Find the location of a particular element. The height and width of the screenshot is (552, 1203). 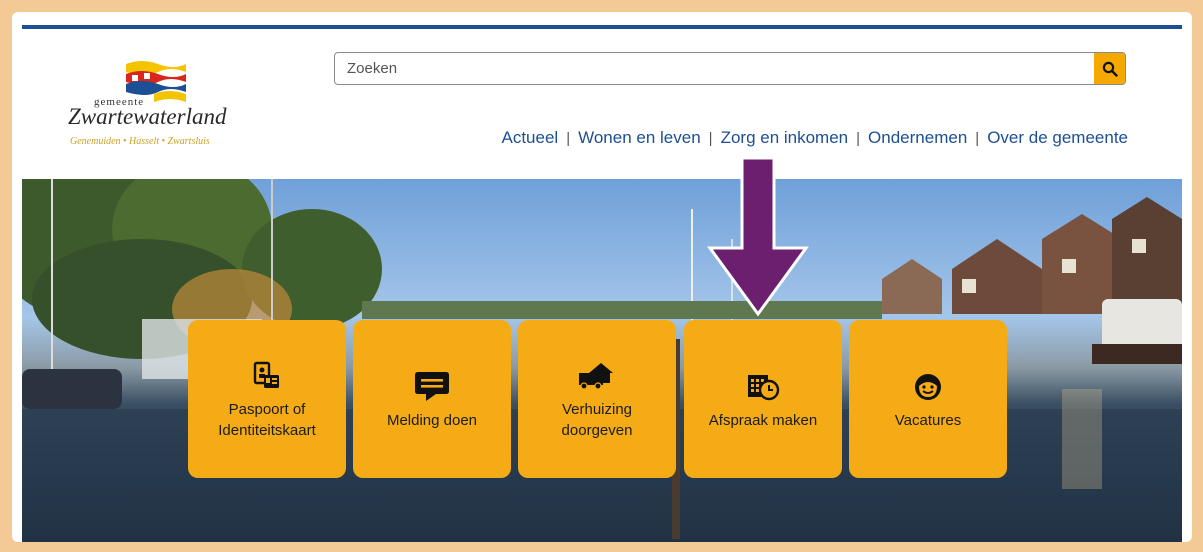

nav-actueel: Actueel is located at coordinates (529, 138).